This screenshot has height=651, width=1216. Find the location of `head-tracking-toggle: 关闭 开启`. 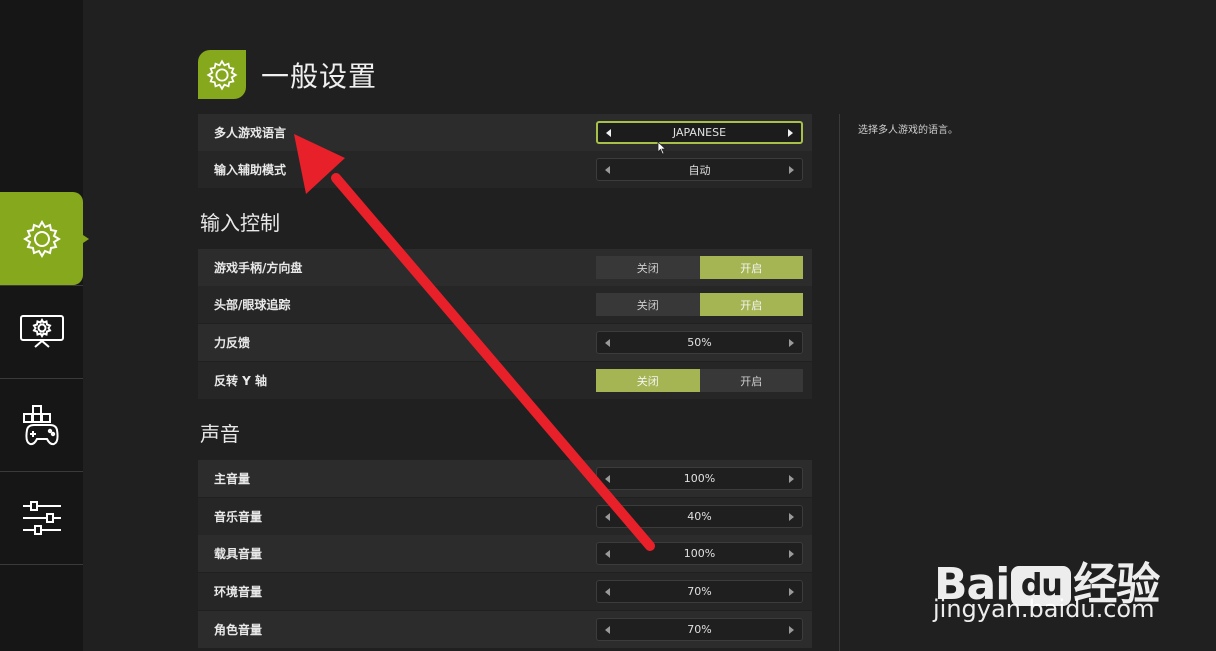

head-tracking-toggle: 关闭 开启 is located at coordinates (699, 304).